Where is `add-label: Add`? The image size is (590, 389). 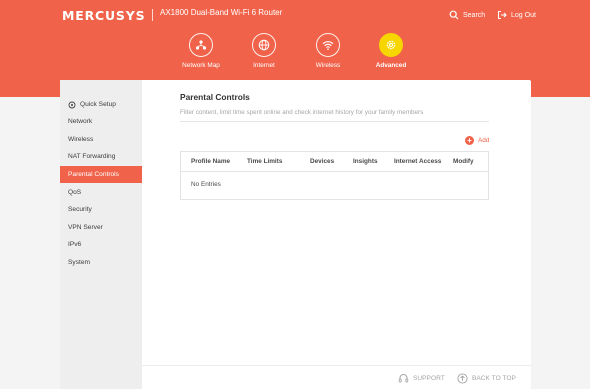 add-label: Add is located at coordinates (484, 140).